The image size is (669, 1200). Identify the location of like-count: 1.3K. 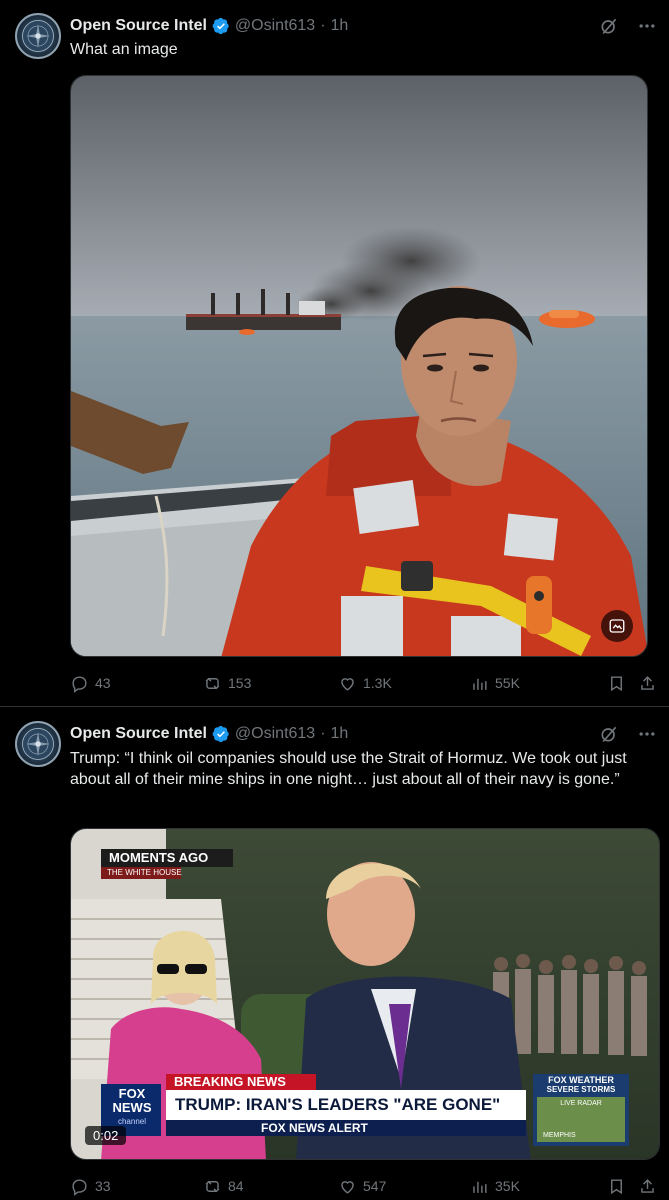
(377, 683).